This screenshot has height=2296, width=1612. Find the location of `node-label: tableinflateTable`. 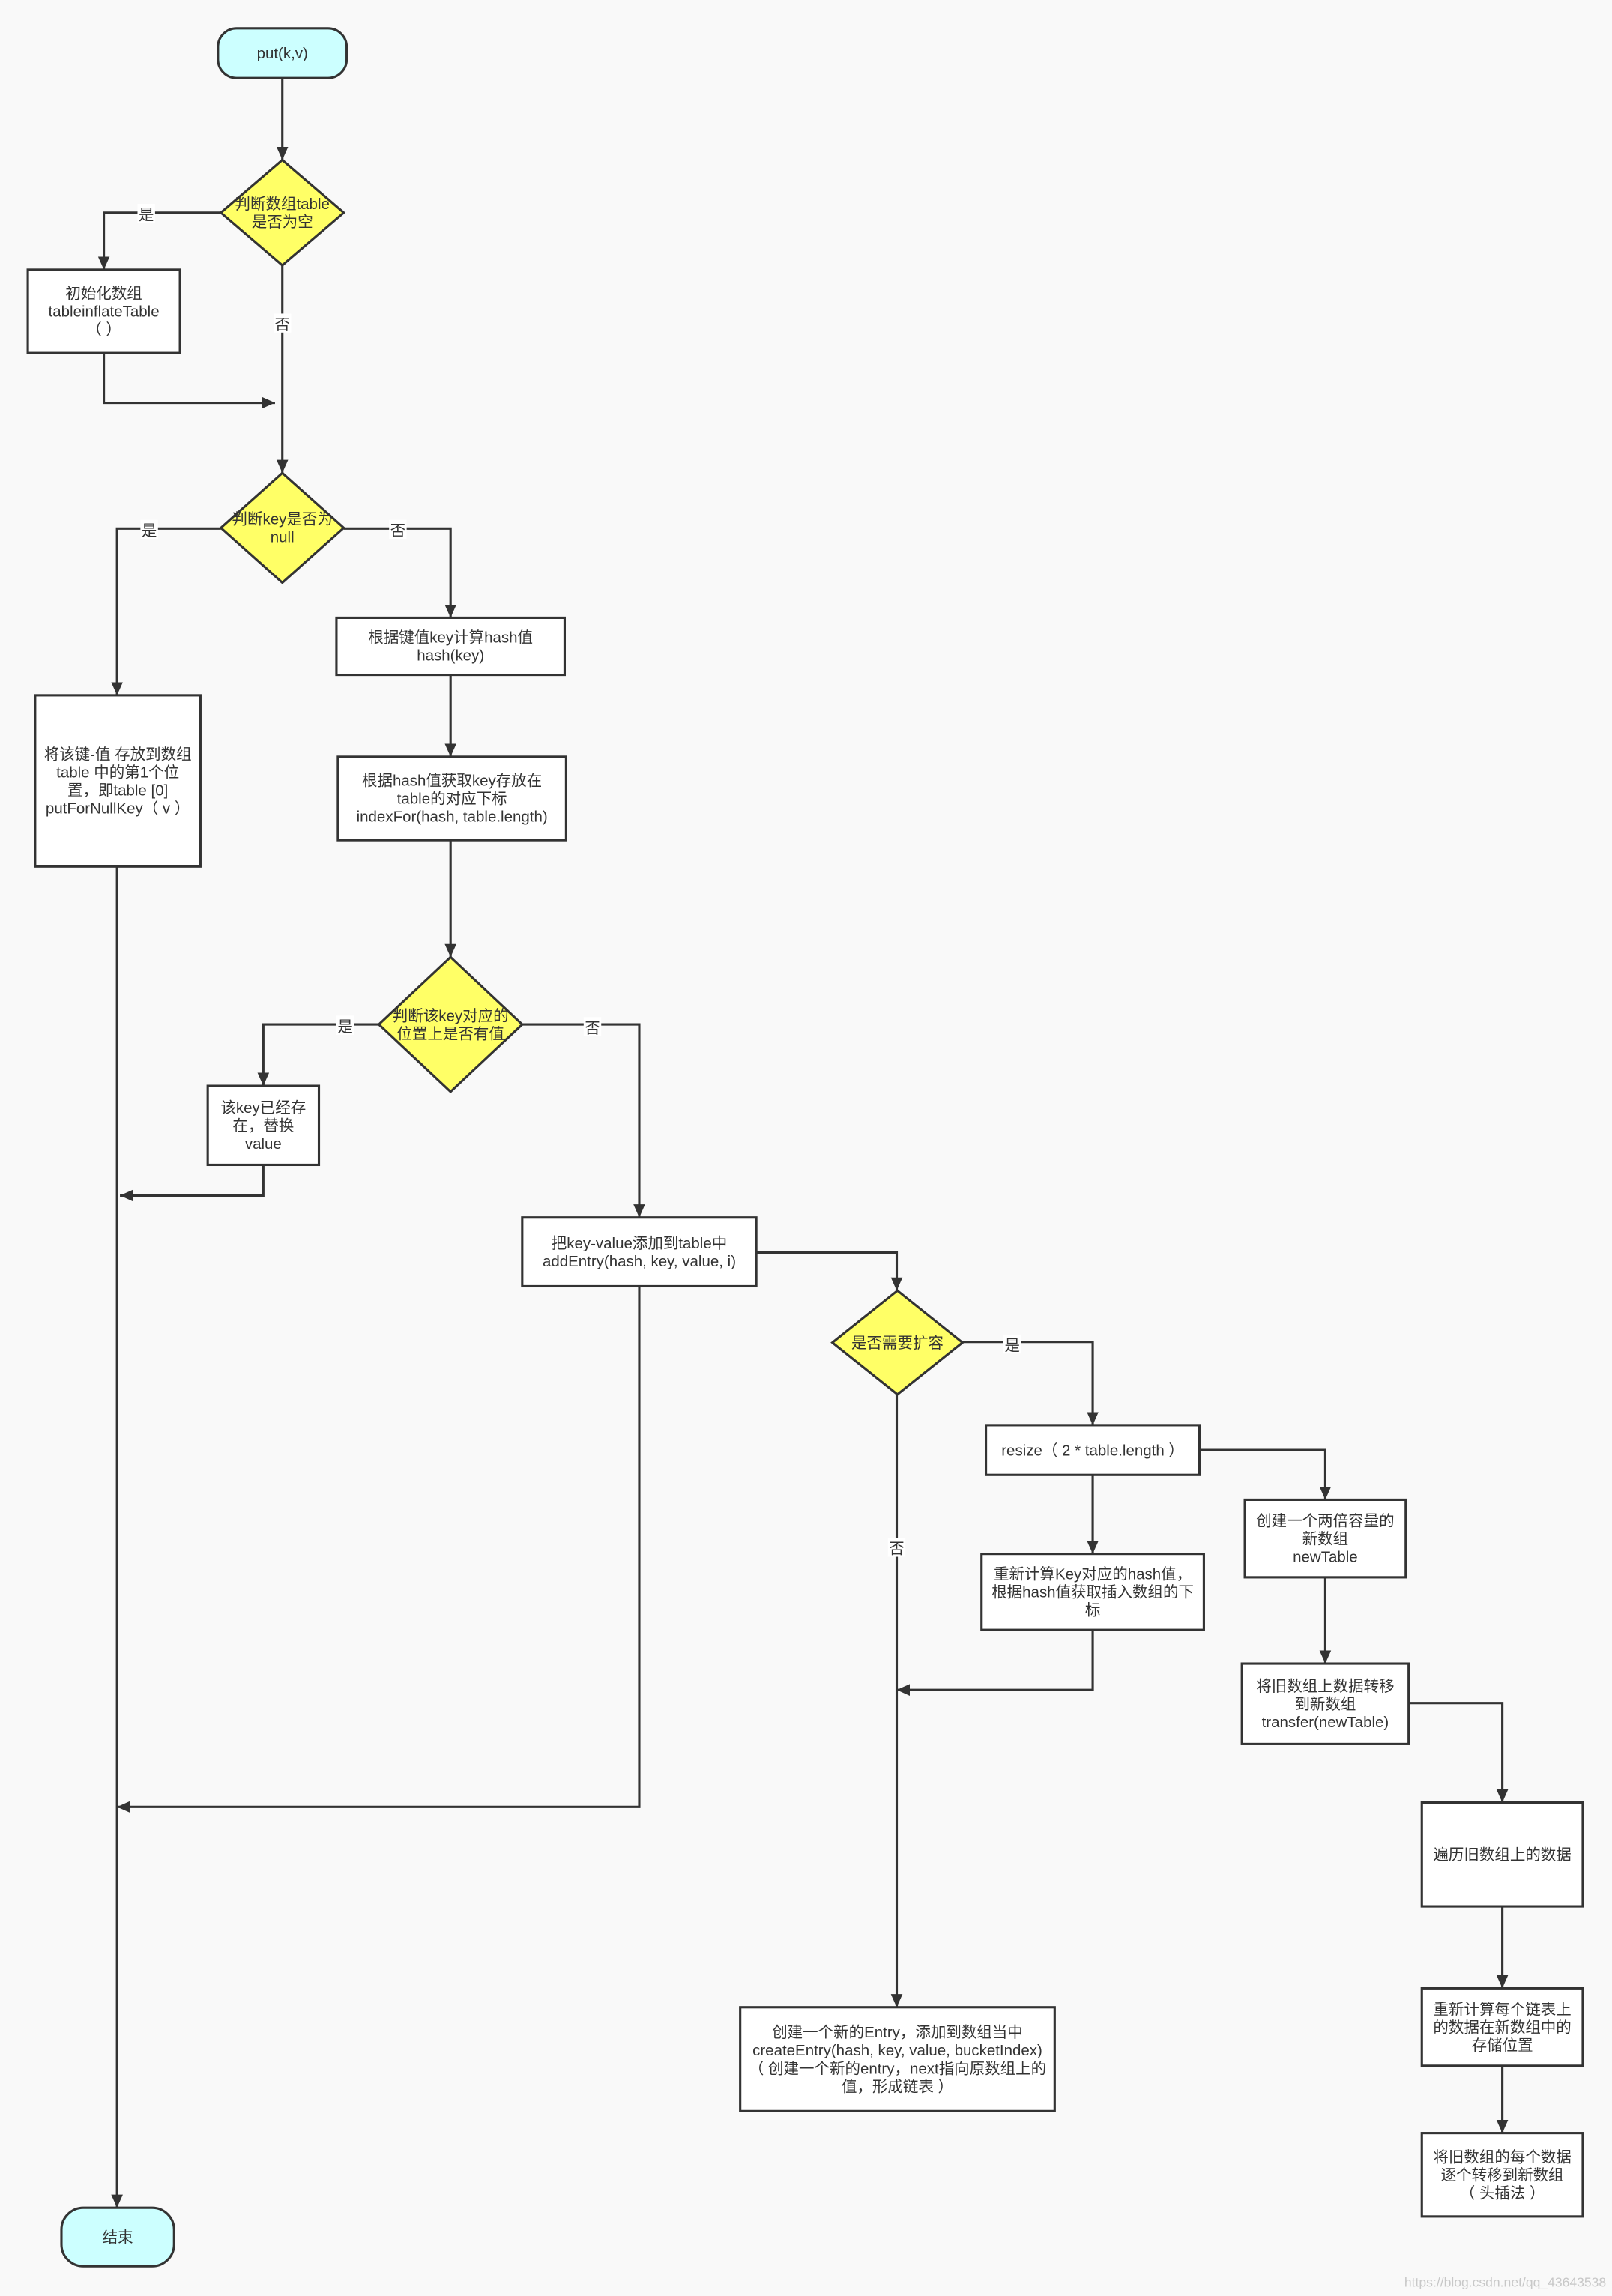

node-label: tableinflateTable is located at coordinates (104, 312).